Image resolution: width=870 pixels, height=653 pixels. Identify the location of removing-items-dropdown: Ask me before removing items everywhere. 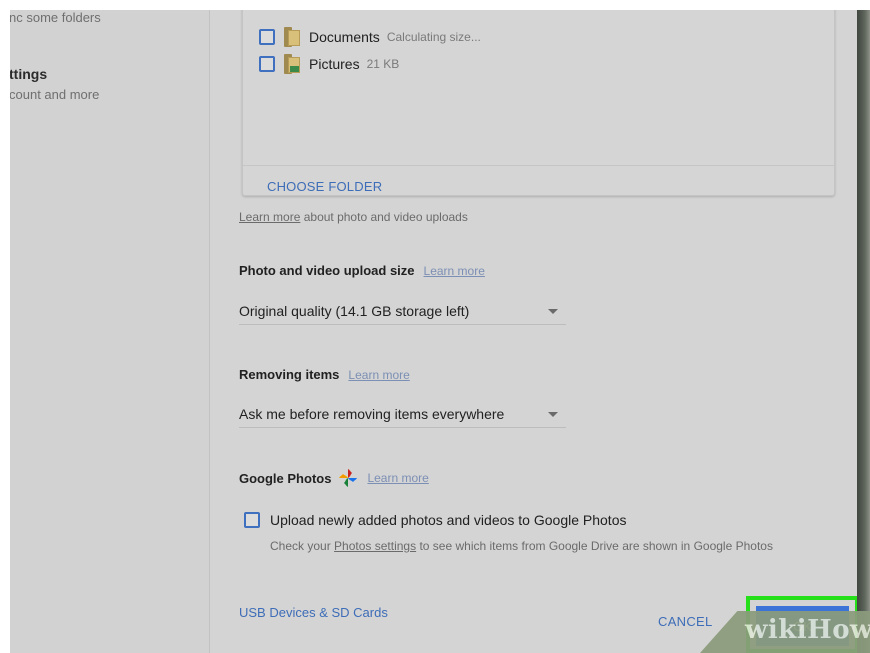
(402, 414).